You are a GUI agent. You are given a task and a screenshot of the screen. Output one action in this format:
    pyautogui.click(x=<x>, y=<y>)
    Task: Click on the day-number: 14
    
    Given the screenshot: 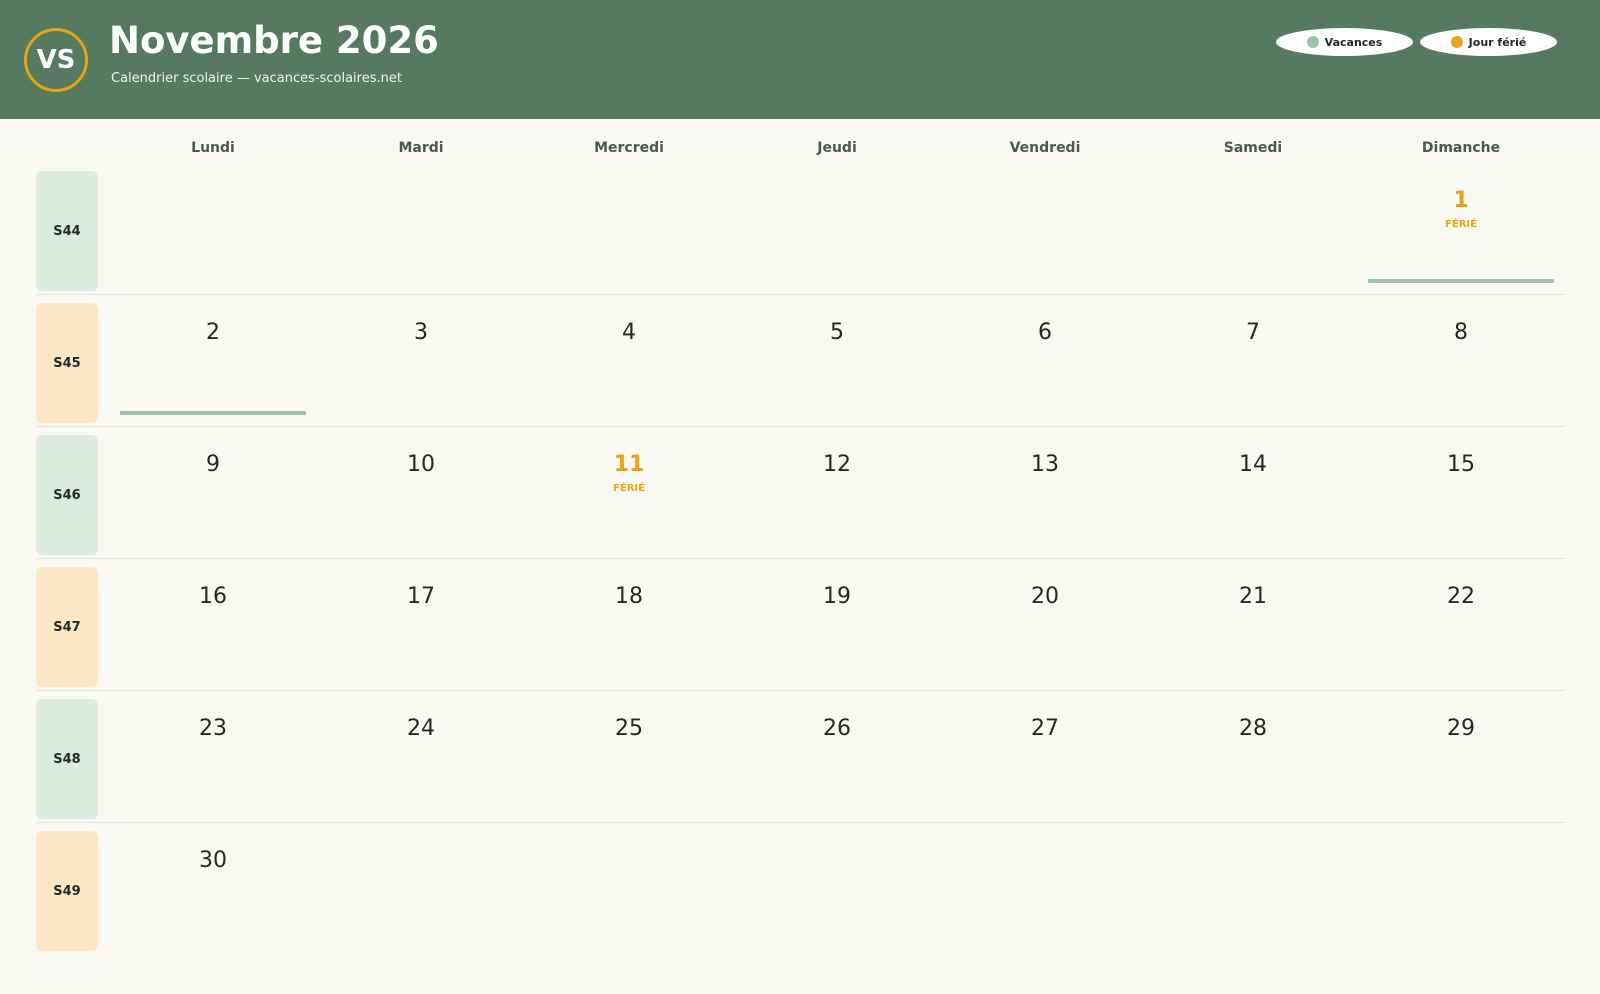 What is the action you would take?
    pyautogui.click(x=1253, y=464)
    